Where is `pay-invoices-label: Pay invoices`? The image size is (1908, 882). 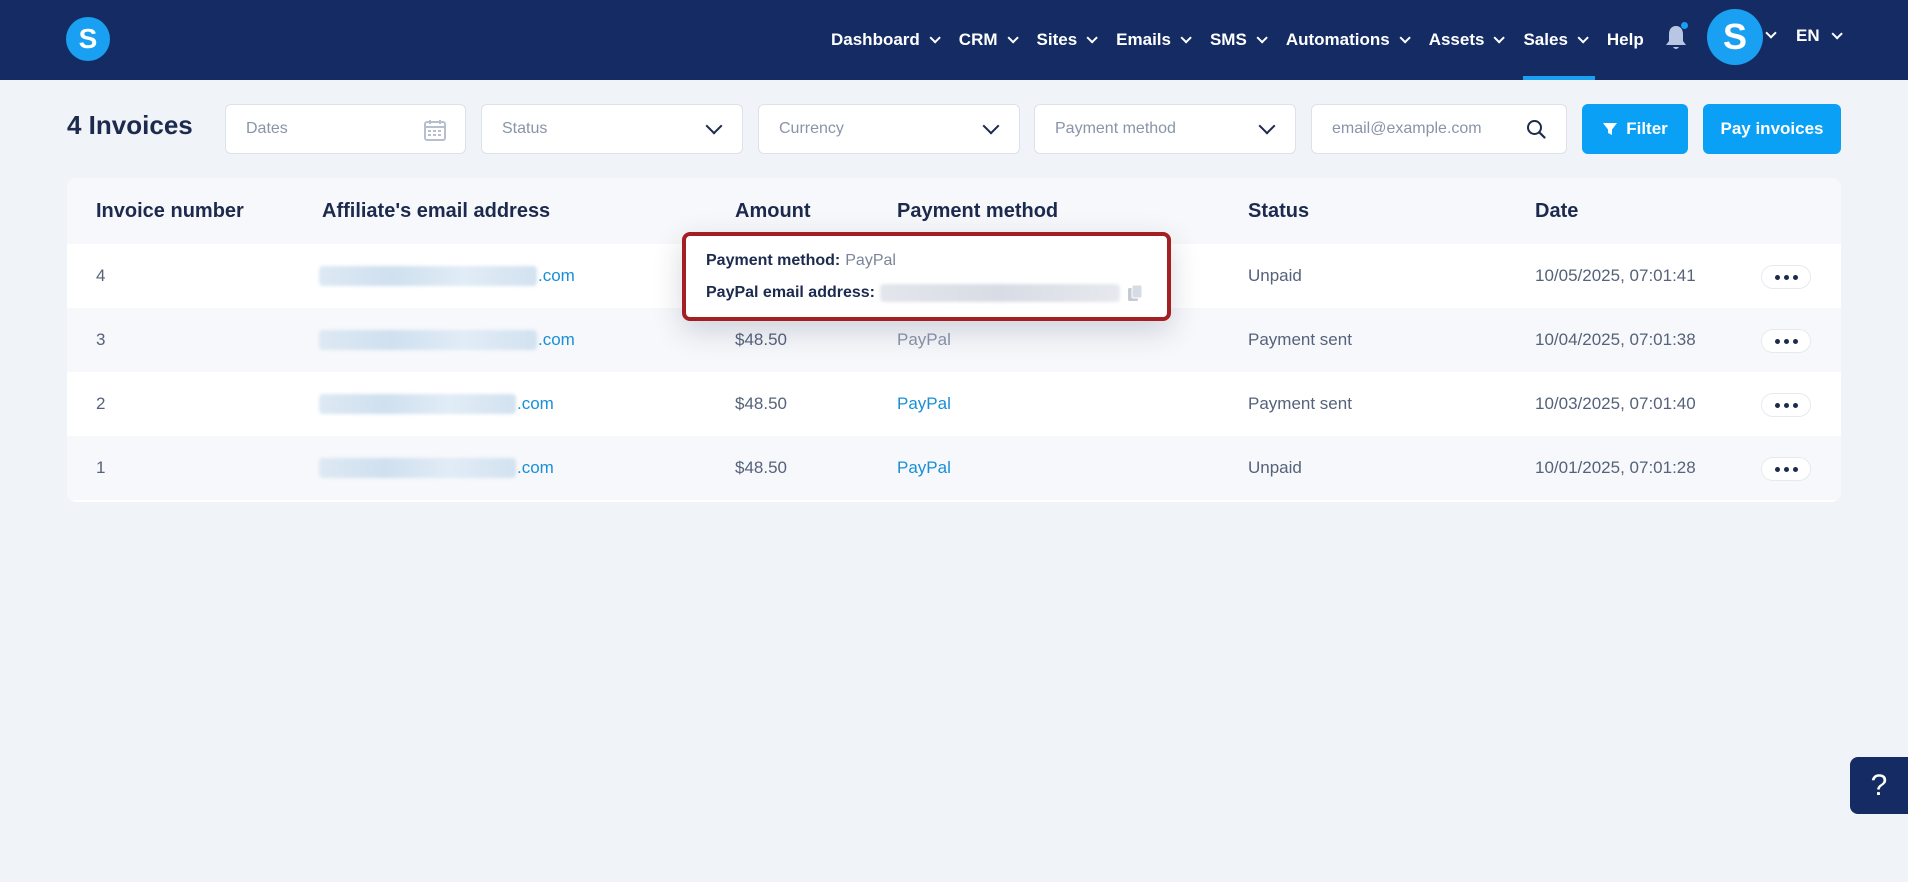 pay-invoices-label: Pay invoices is located at coordinates (1772, 128).